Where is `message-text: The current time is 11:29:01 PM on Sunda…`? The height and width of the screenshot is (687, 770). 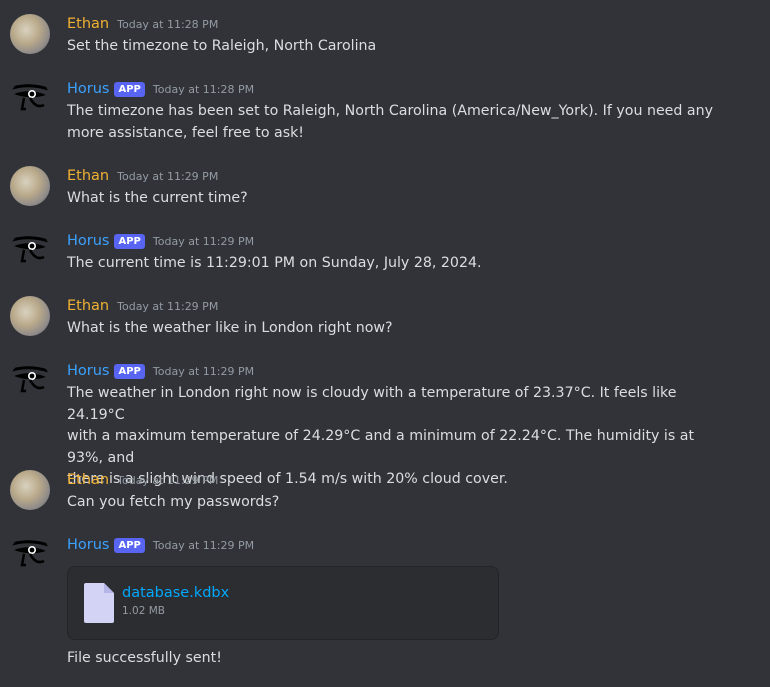 message-text: The current time is 11:29:01 PM on Sunda… is located at coordinates (274, 263).